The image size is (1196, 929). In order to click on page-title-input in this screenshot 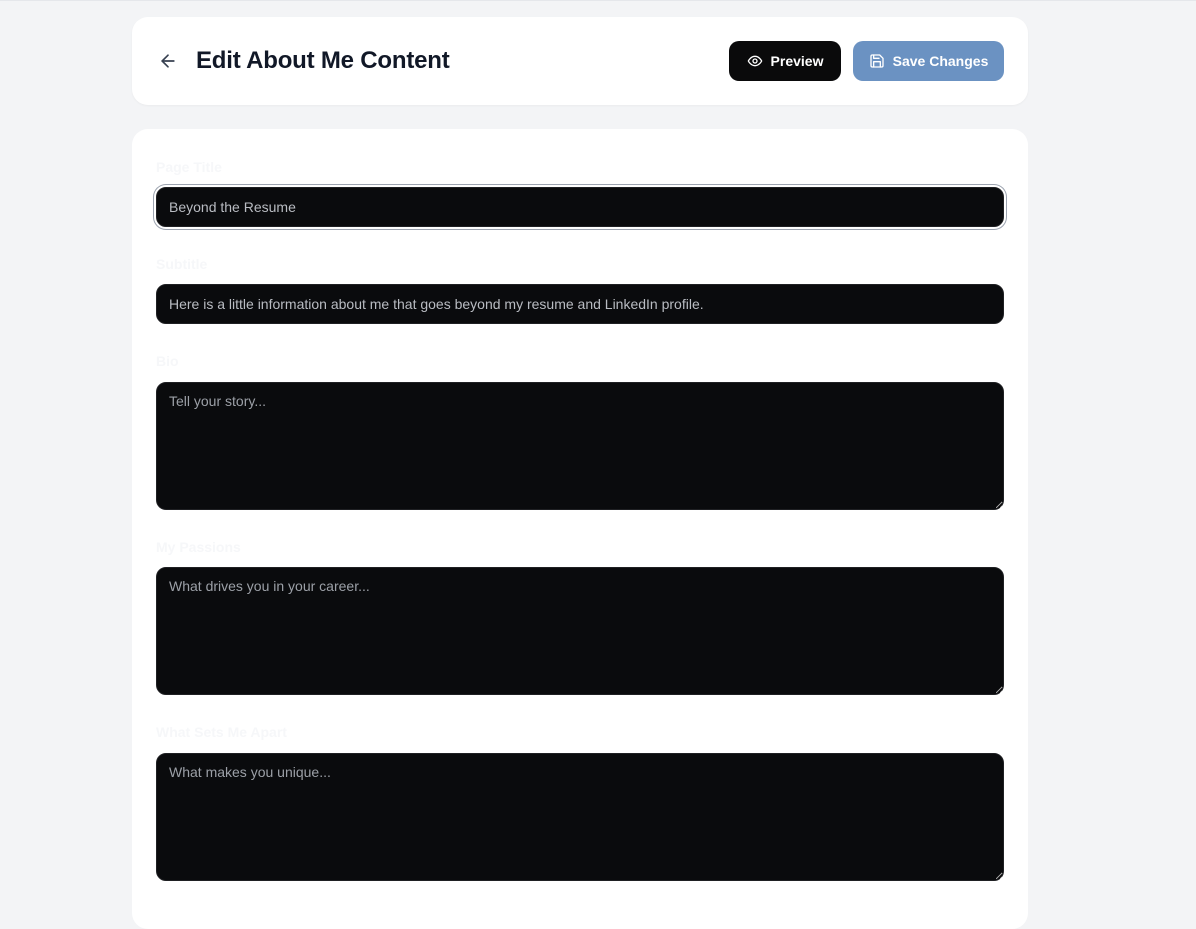, I will do `click(580, 207)`.